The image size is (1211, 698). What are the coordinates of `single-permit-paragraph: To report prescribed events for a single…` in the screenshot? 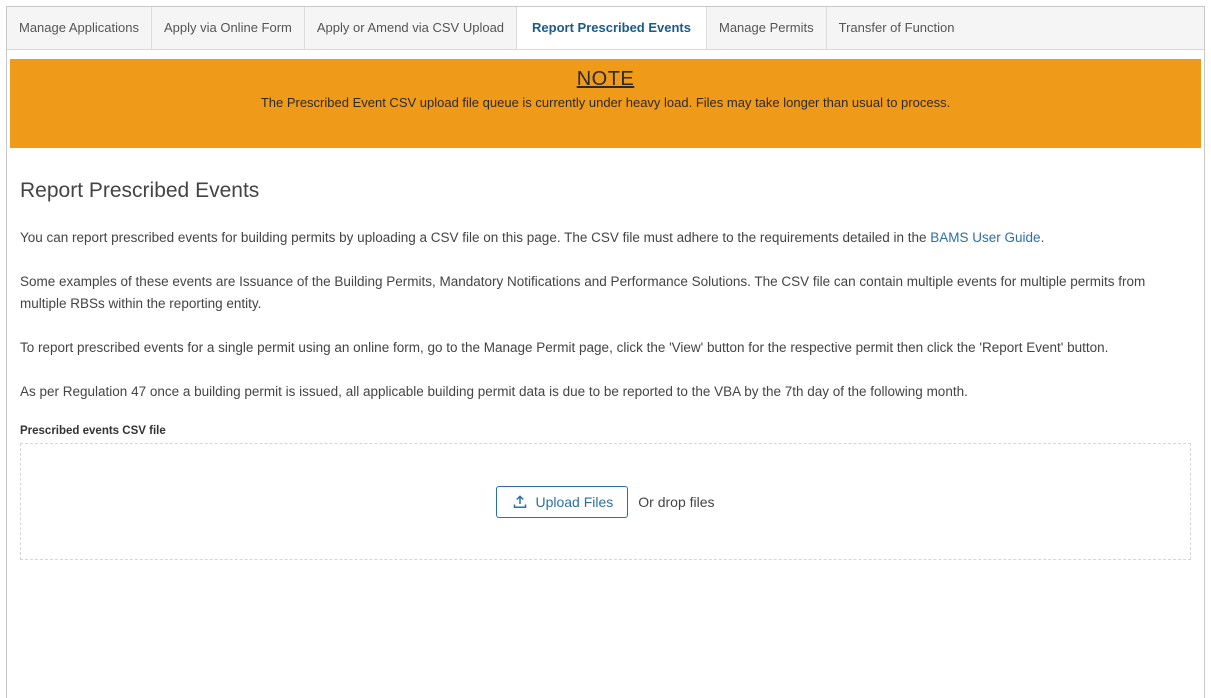 It's located at (564, 347).